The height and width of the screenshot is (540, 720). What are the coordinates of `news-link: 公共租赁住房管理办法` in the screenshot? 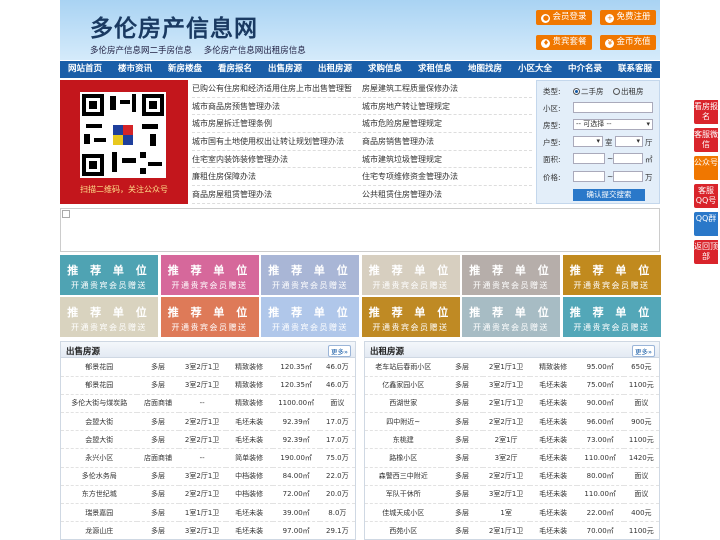 It's located at (447, 194).